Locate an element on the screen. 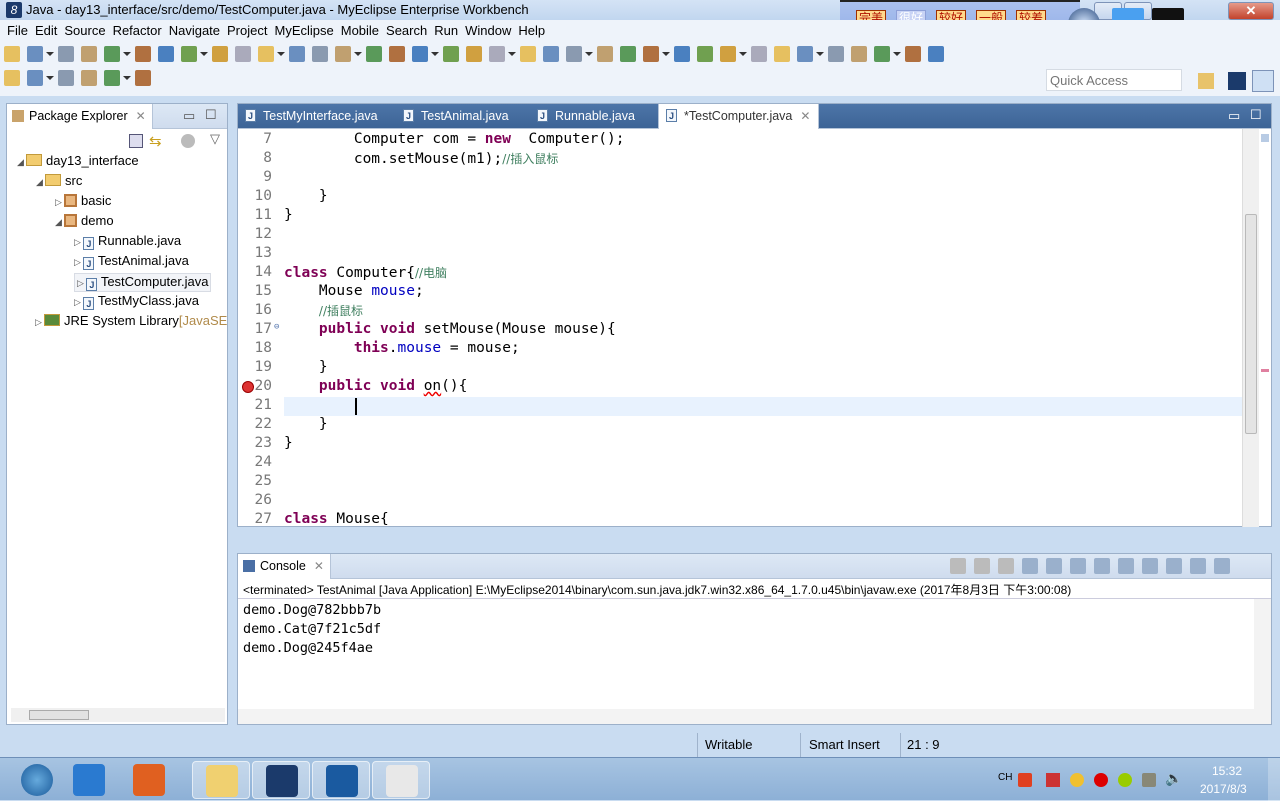  next-annotation-icon is located at coordinates (12, 78).